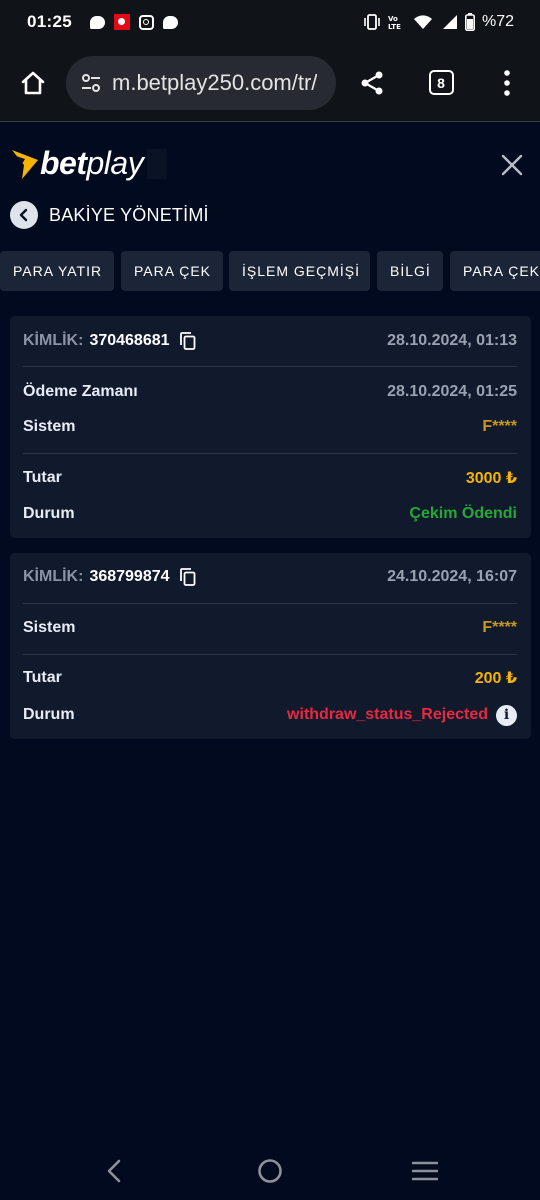  I want to click on tab-count: 8, so click(441, 82).